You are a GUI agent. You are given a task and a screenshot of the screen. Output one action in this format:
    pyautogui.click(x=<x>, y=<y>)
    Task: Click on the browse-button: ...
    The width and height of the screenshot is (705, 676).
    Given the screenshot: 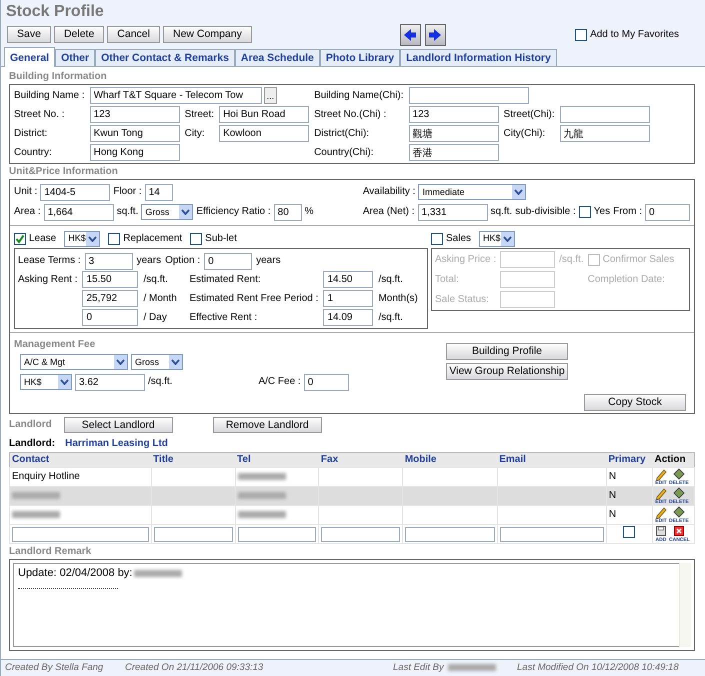 What is the action you would take?
    pyautogui.click(x=271, y=95)
    